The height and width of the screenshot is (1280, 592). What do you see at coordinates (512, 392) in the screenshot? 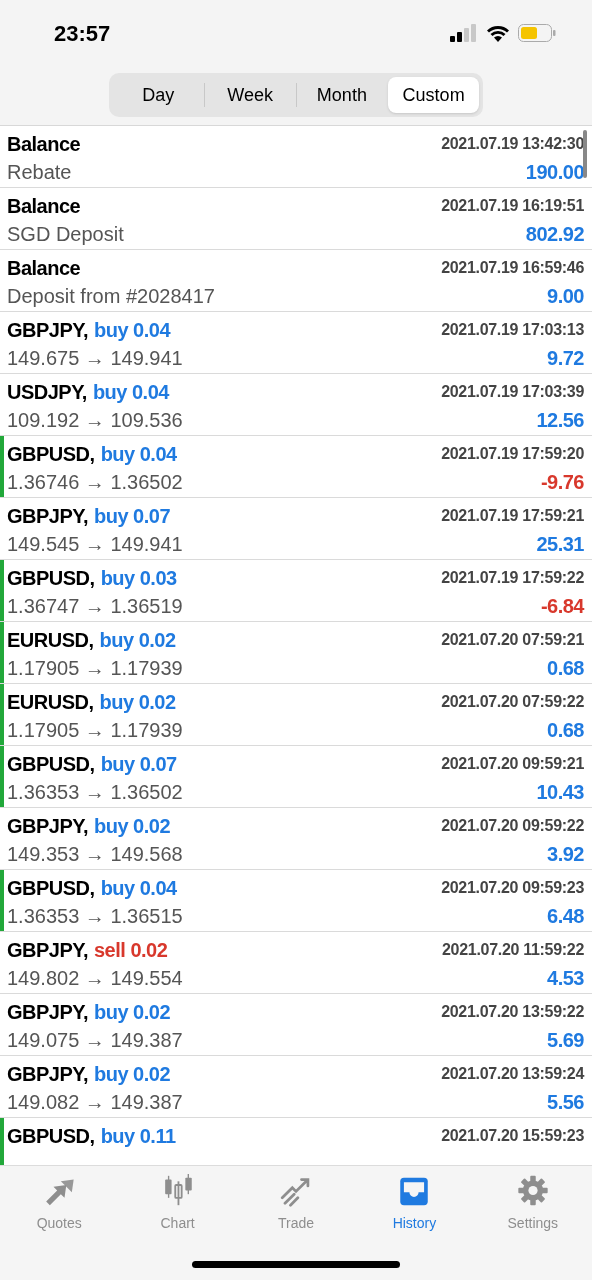
I see `entry-time: 2021.07.19 17:03:39` at bounding box center [512, 392].